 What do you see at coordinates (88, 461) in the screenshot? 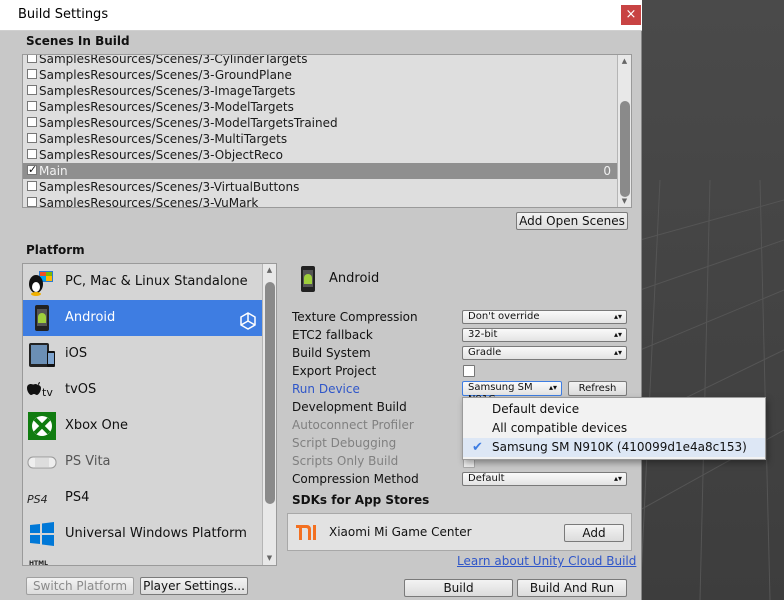
I see `platform-item-label: PS Vita` at bounding box center [88, 461].